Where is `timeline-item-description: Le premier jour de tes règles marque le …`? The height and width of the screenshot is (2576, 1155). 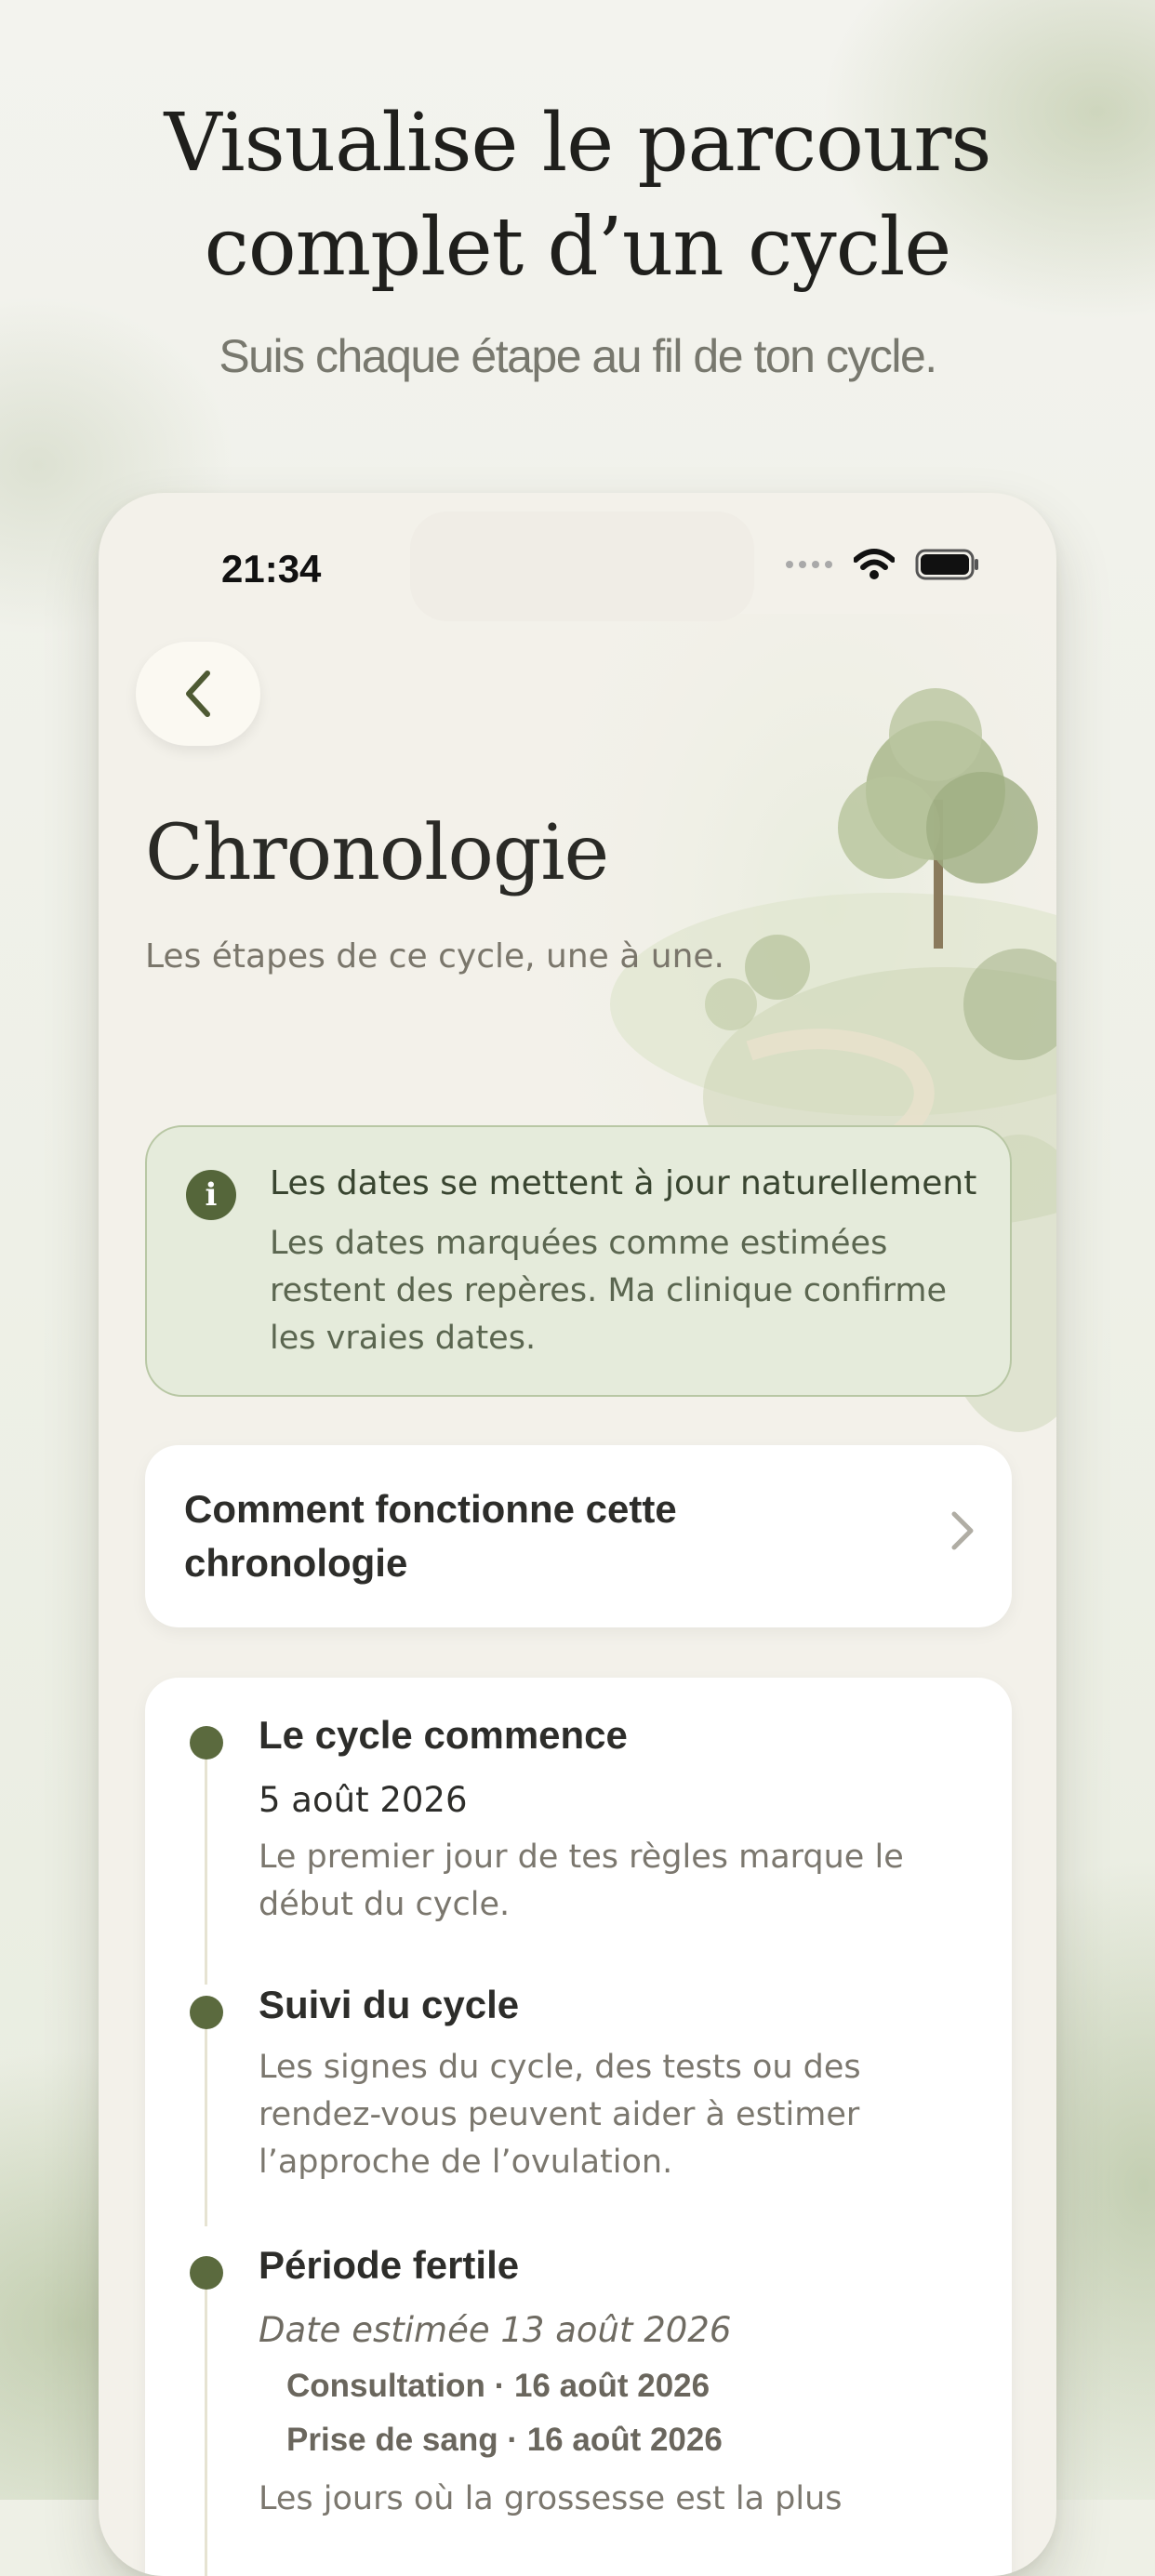
timeline-item-description: Le premier jour de tes règles marque le … is located at coordinates (581, 1881).